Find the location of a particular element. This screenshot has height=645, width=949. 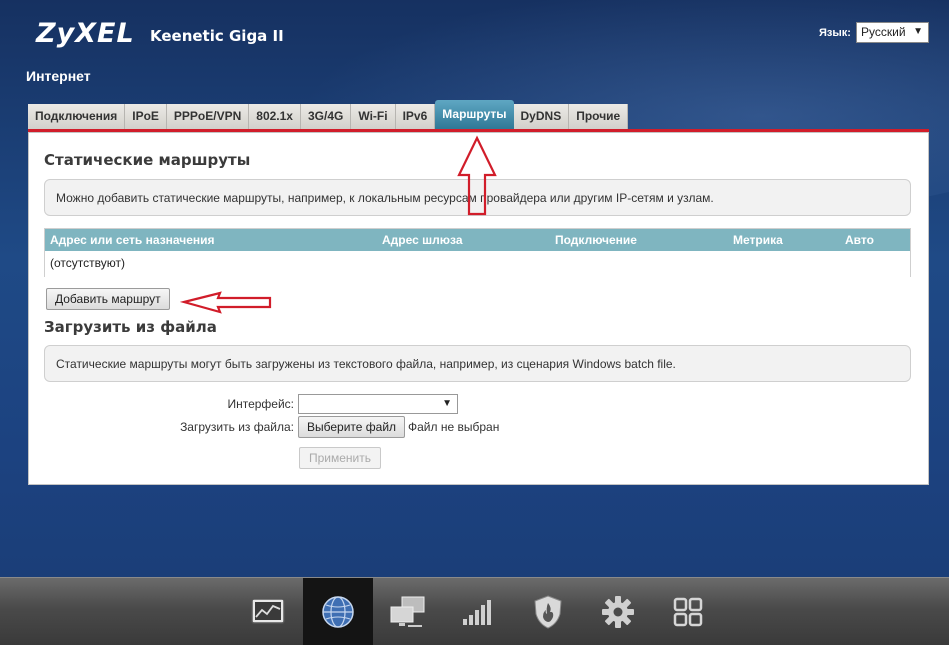

tab-ipoe: IPoE is located at coordinates (146, 116).